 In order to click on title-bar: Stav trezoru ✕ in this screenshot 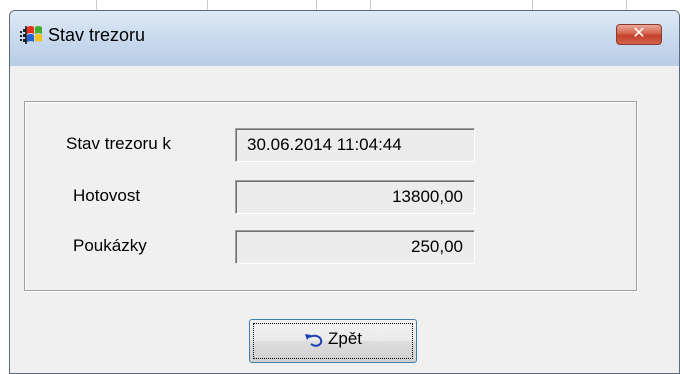, I will do `click(344, 38)`.